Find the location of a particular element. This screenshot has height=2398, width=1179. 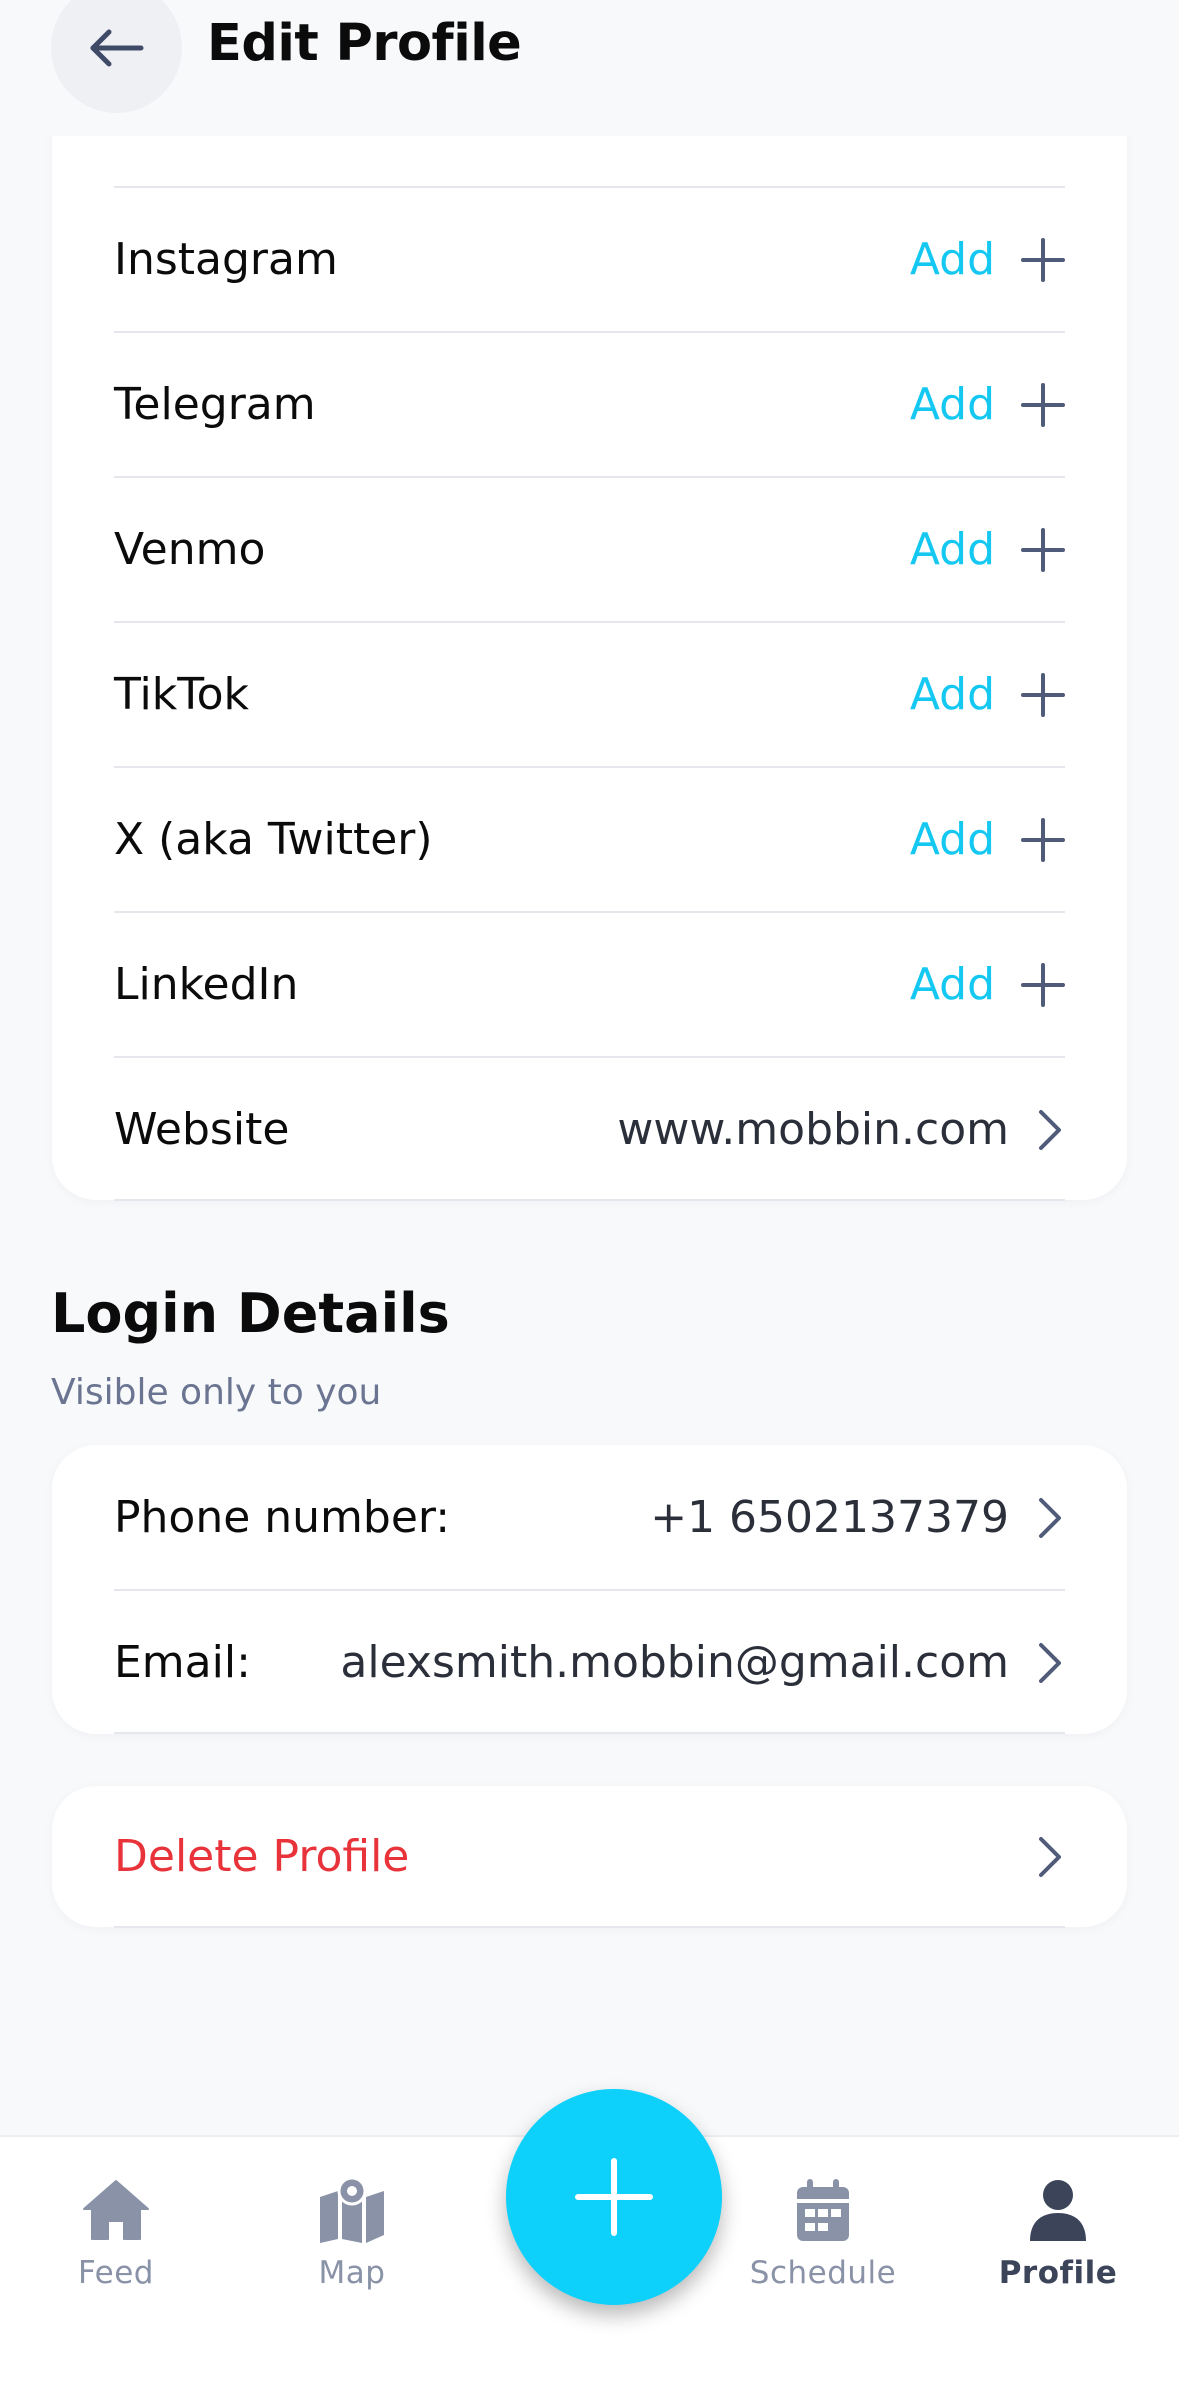

social-row-twitter: X (aka Twitter) Add is located at coordinates (589, 838).